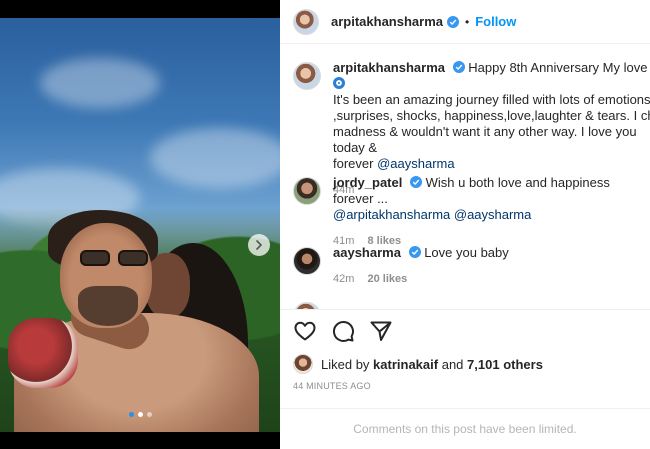  I want to click on post-header: arpitakhansharma • Follow, so click(465, 22).